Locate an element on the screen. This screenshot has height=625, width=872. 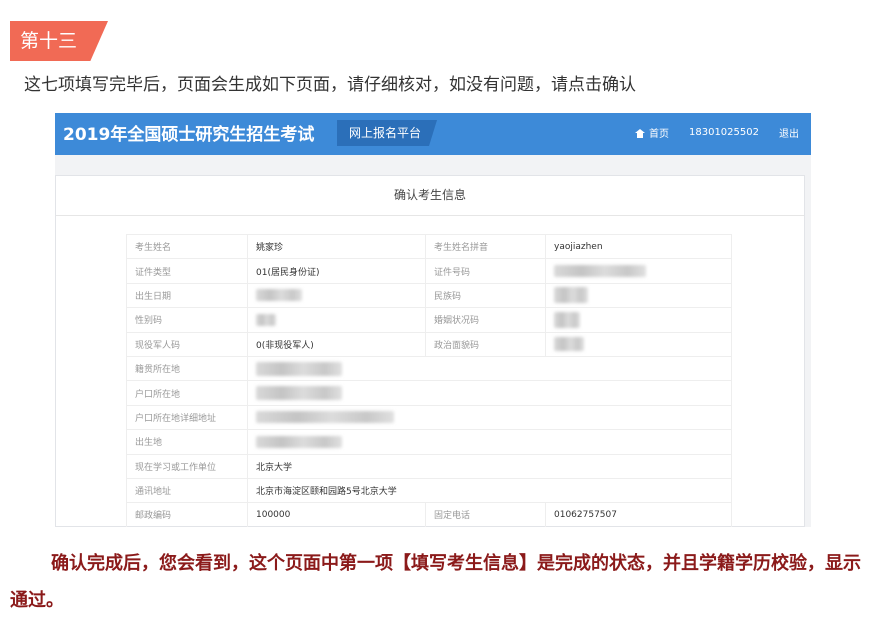
field-label: 现役军人码 is located at coordinates (187, 344).